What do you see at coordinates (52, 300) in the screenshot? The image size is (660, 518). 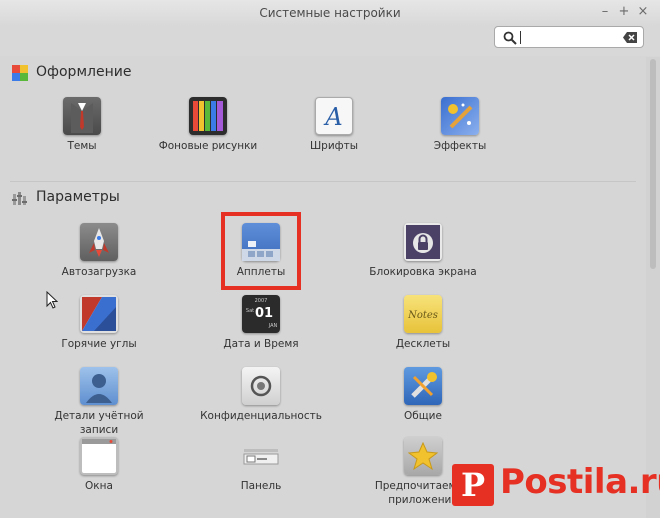 I see `mouse-cursor-icon` at bounding box center [52, 300].